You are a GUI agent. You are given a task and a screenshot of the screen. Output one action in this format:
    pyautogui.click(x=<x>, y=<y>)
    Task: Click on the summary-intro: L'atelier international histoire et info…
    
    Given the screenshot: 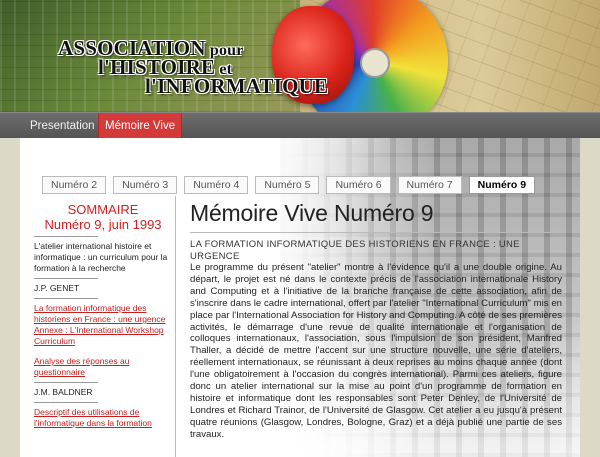 What is the action you would take?
    pyautogui.click(x=101, y=257)
    